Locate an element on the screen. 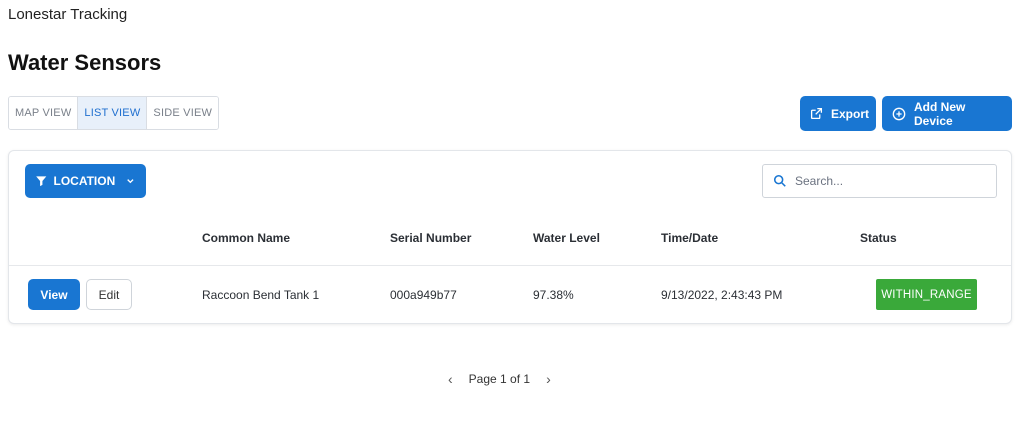  search-icon is located at coordinates (779, 180).